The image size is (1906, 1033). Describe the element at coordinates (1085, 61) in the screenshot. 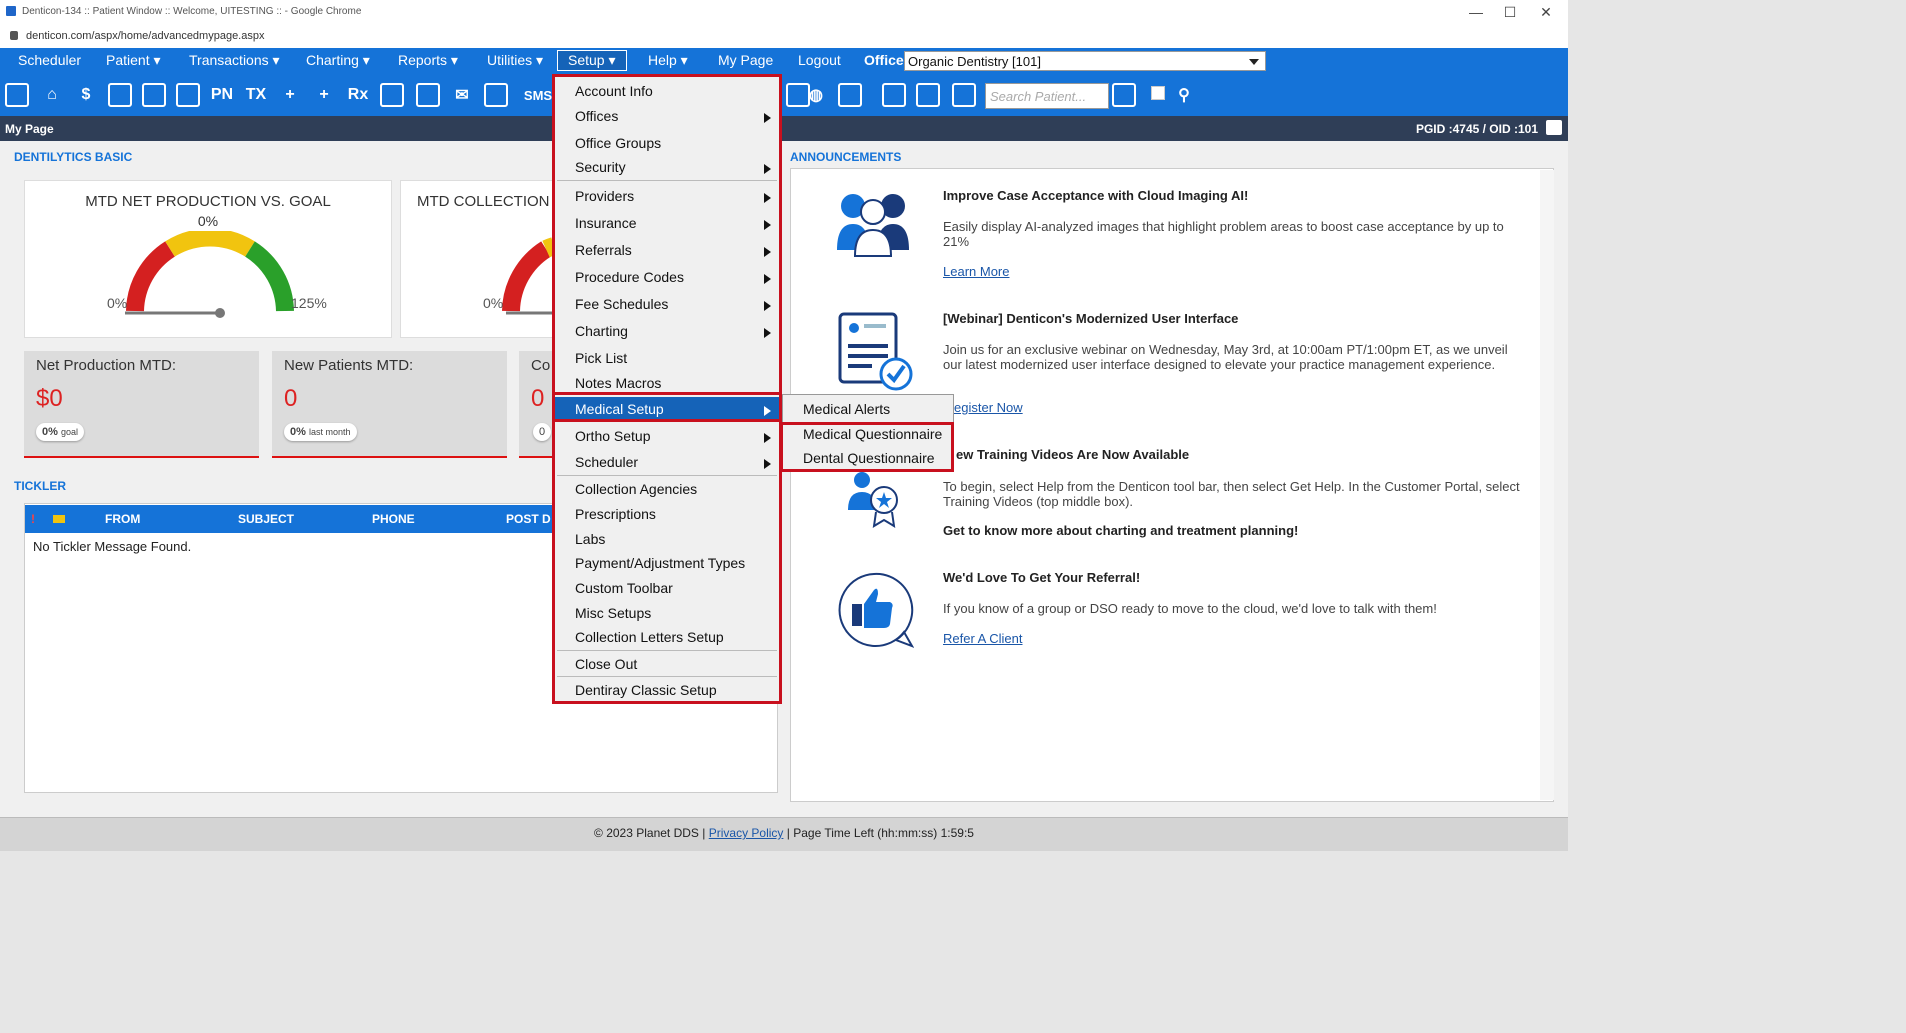

I see `office-select: Organic Dentistry [101]` at that location.